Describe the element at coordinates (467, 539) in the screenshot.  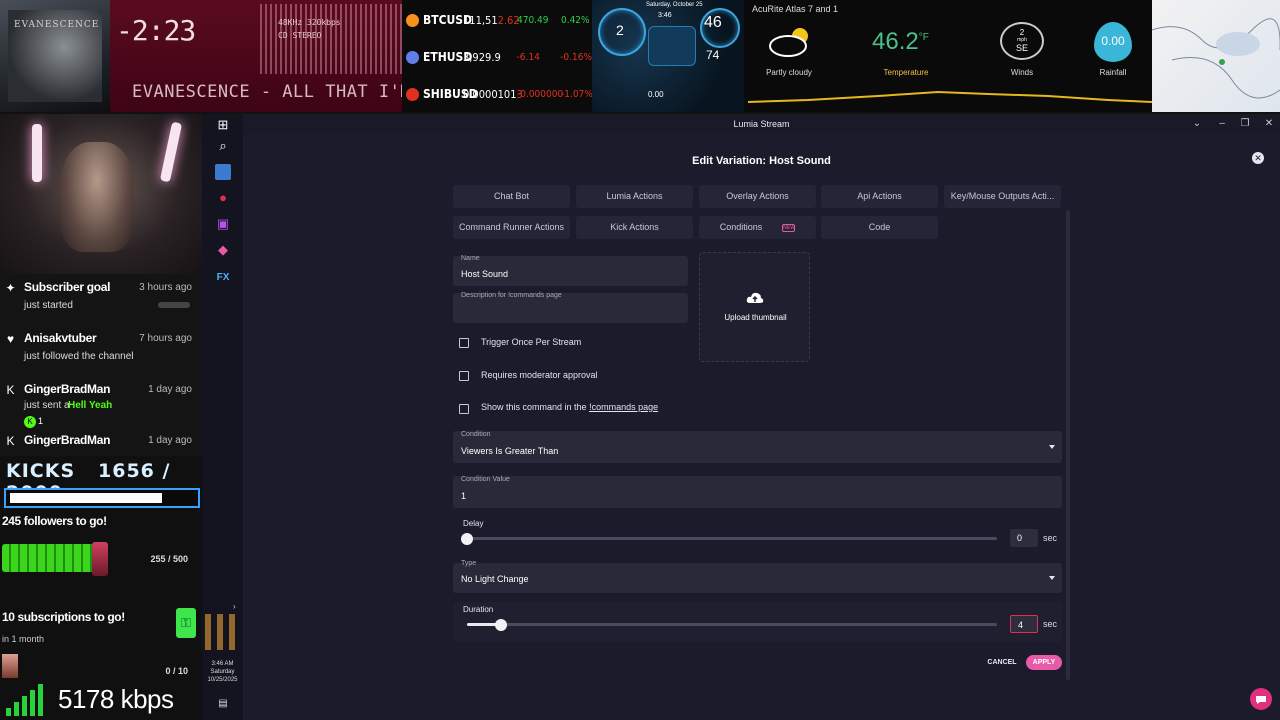
I see `delay-slider-handle` at that location.